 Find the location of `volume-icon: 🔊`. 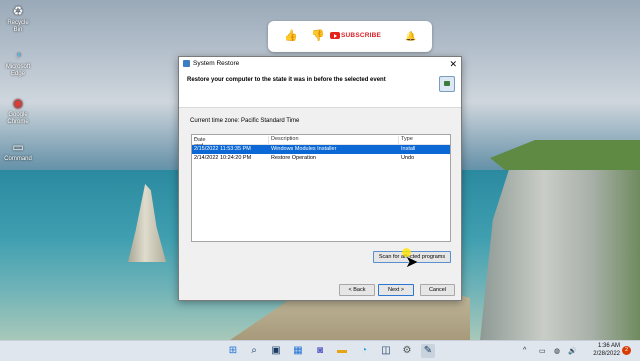

volume-icon: 🔊 is located at coordinates (572, 351).